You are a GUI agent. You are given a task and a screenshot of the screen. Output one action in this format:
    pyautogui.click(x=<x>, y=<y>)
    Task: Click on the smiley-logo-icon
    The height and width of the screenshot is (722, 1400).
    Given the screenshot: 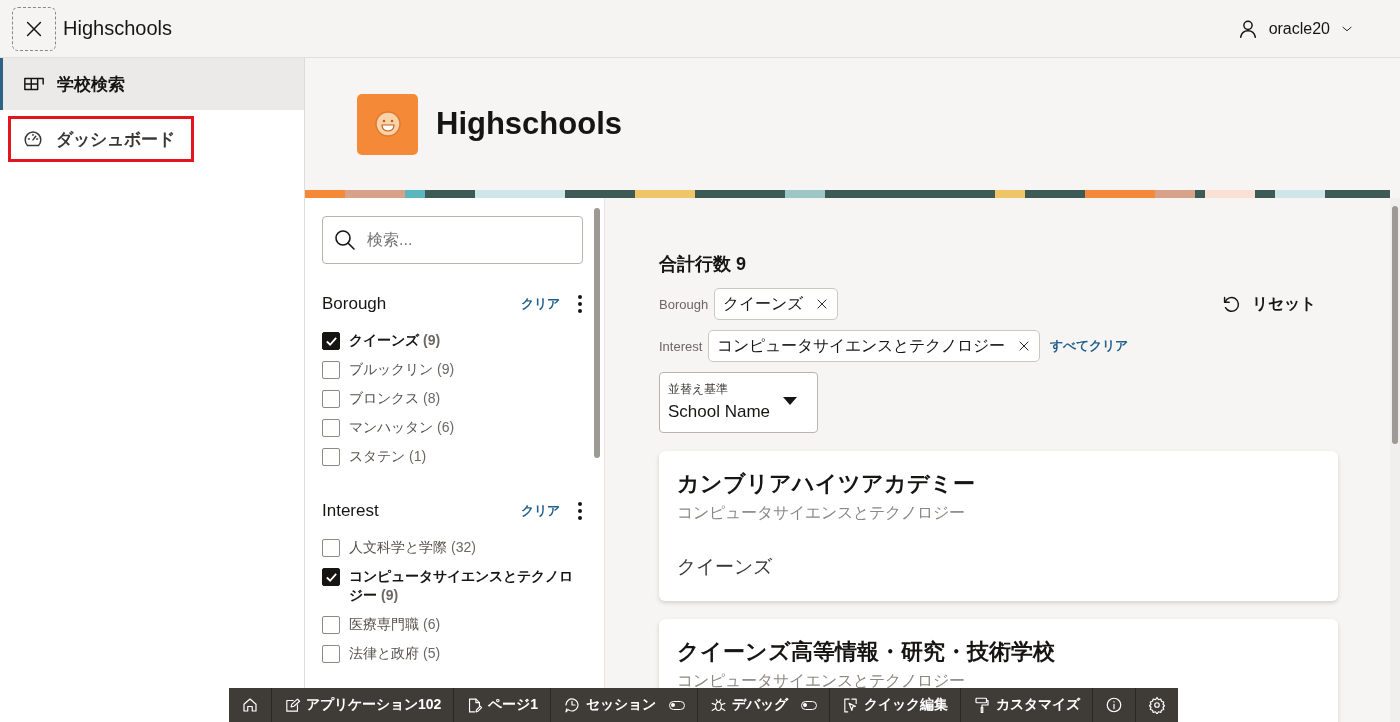 What is the action you would take?
    pyautogui.click(x=387, y=124)
    